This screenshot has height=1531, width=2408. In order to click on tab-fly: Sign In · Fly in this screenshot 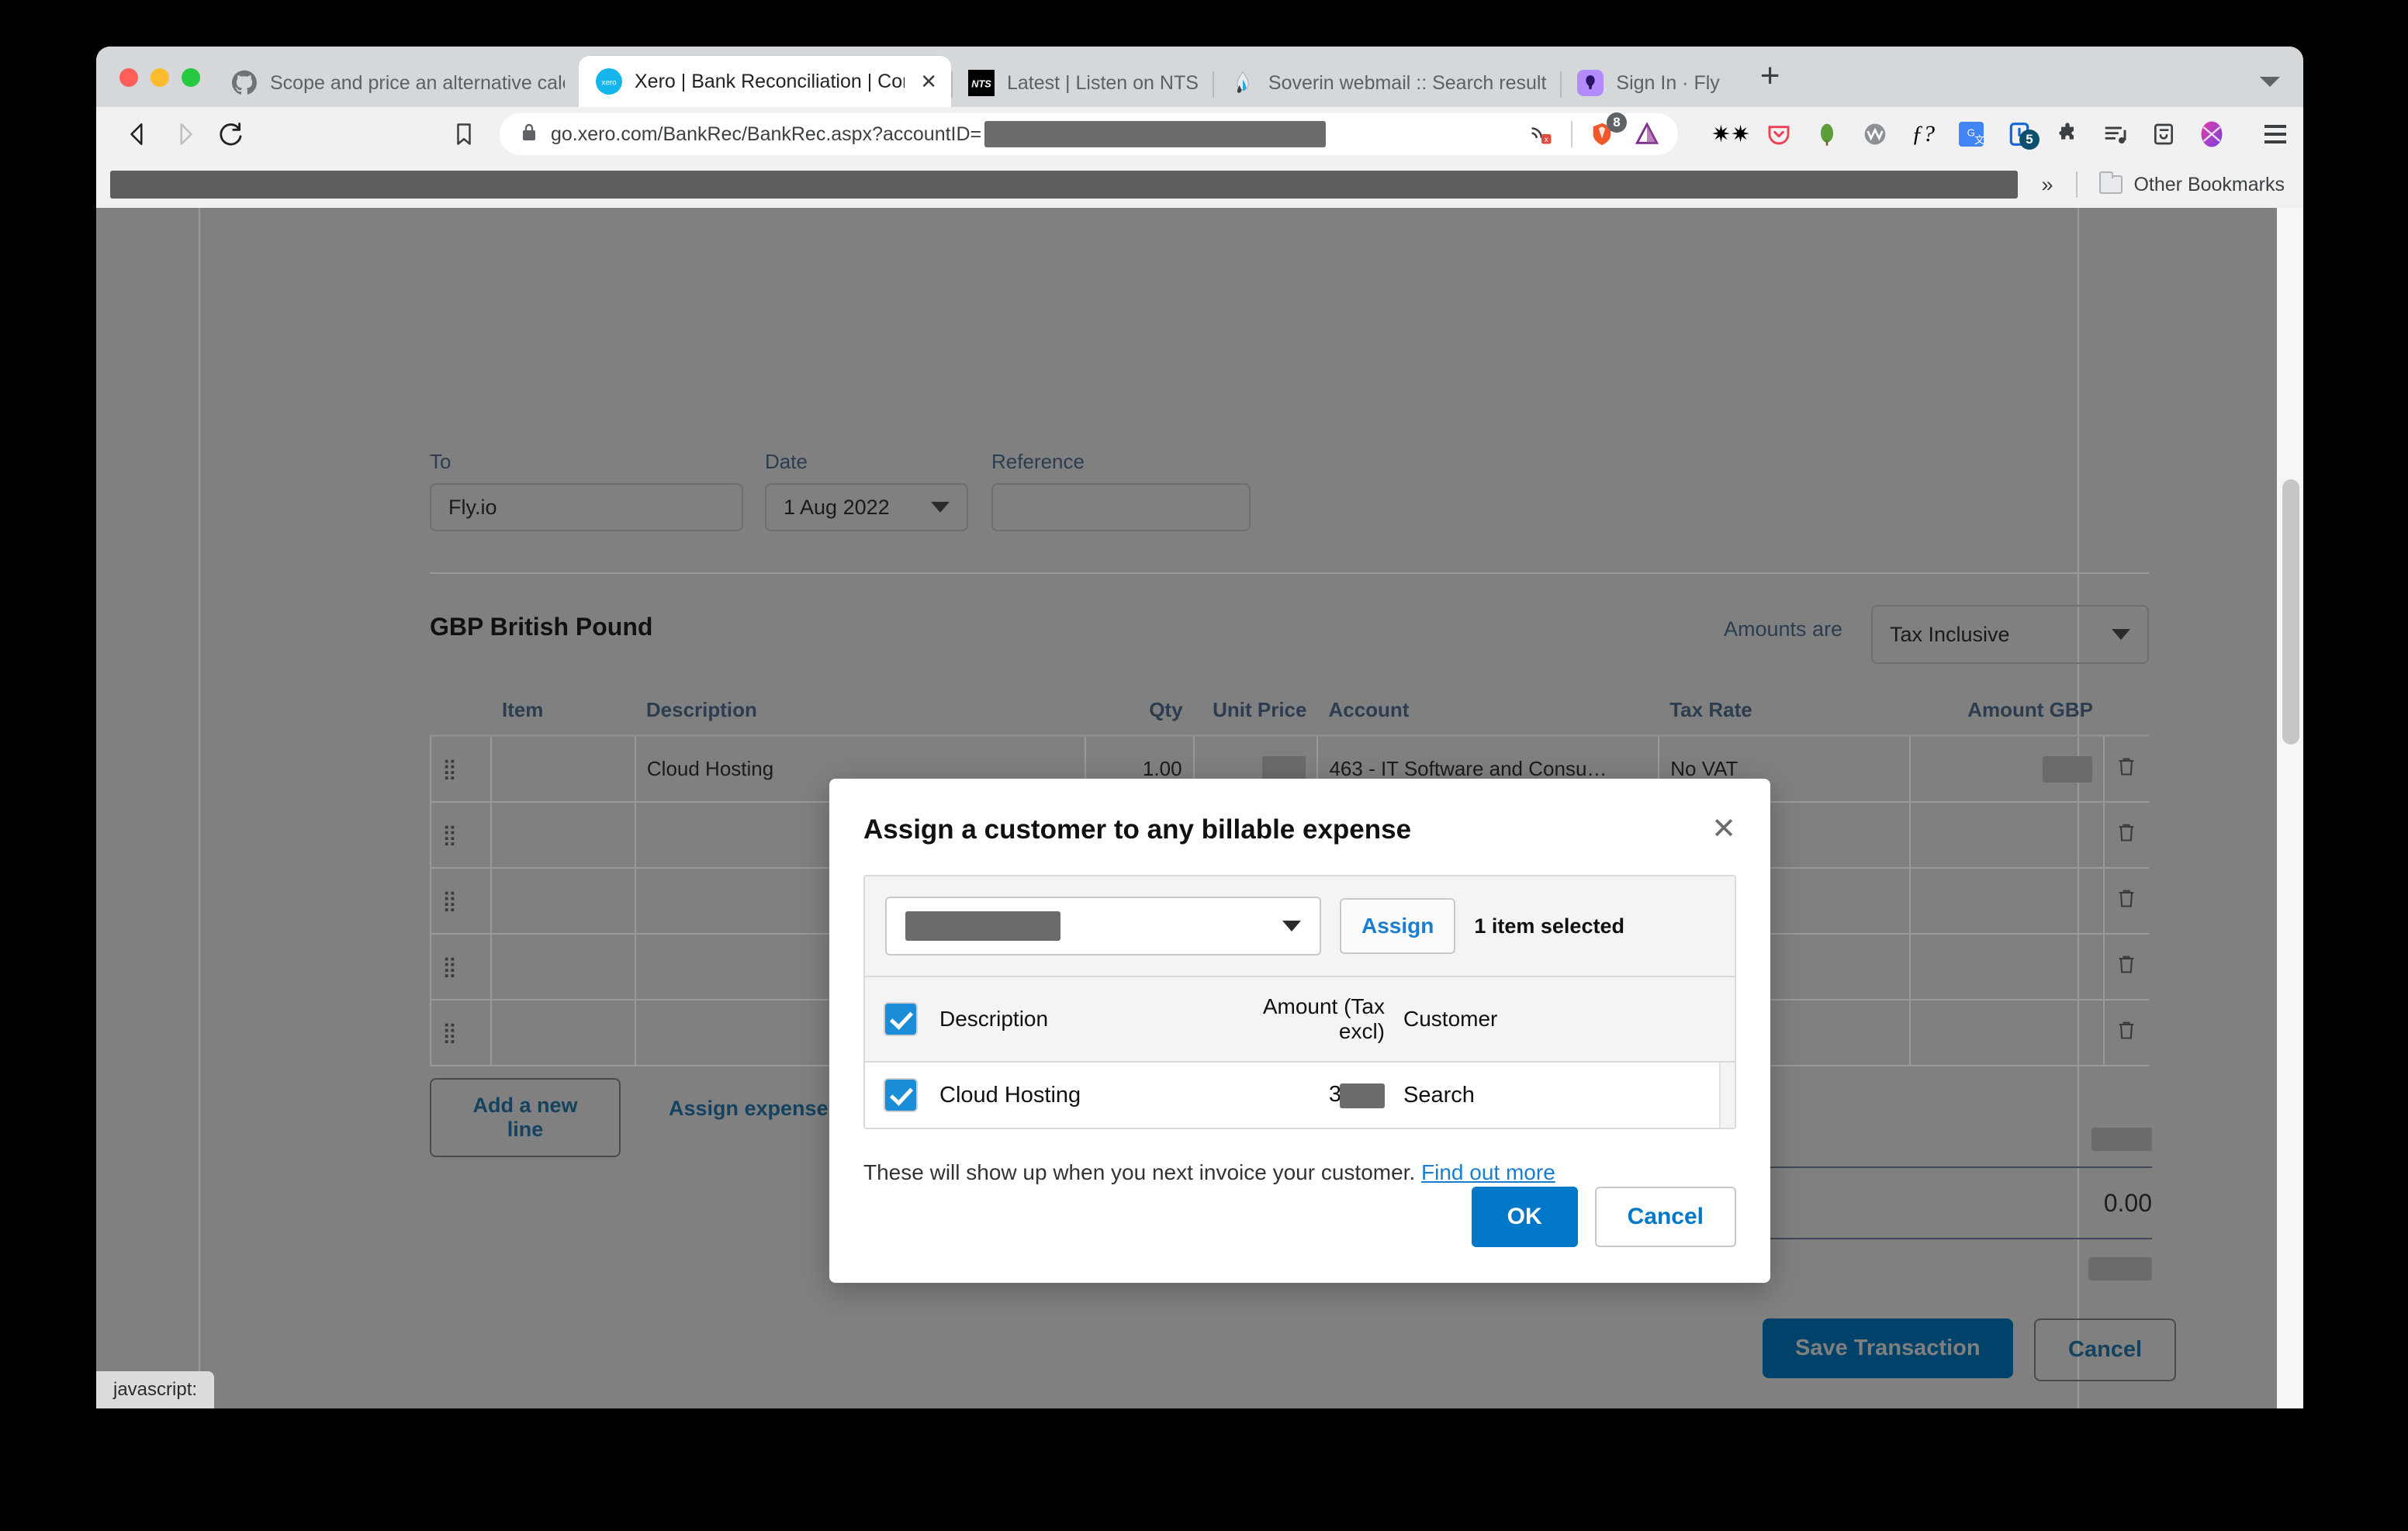, I will do `click(1646, 83)`.